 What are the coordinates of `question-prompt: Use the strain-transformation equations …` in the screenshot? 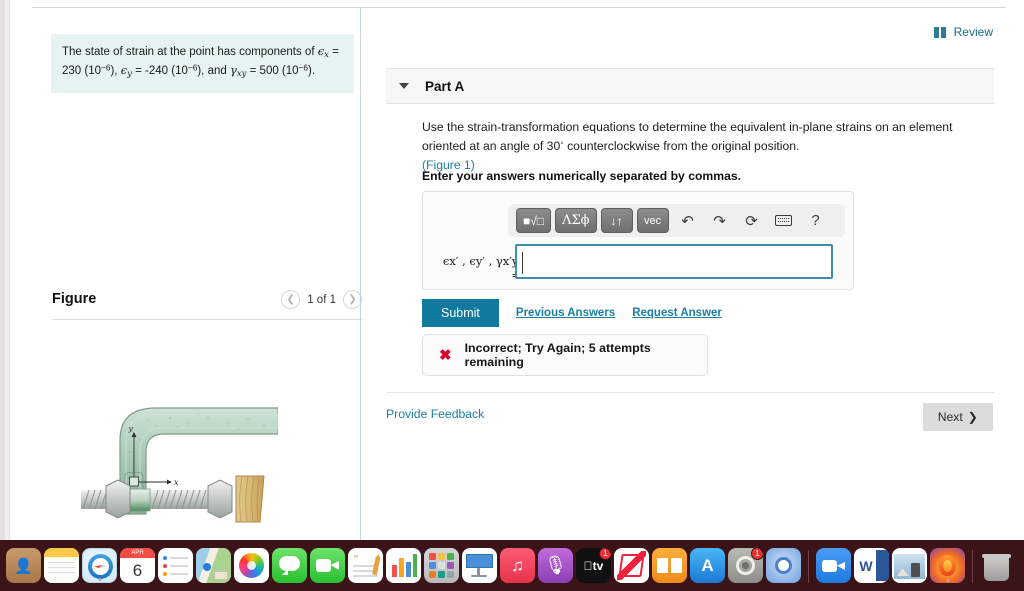 It's located at (706, 146).